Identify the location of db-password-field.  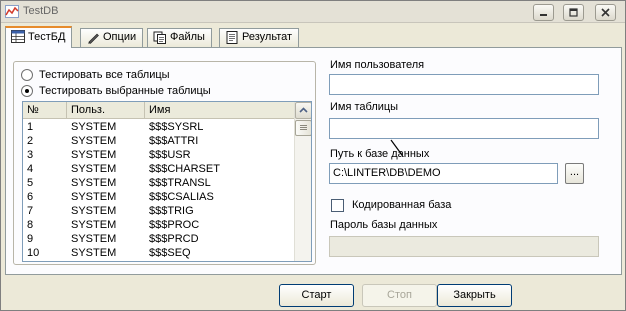
(464, 246).